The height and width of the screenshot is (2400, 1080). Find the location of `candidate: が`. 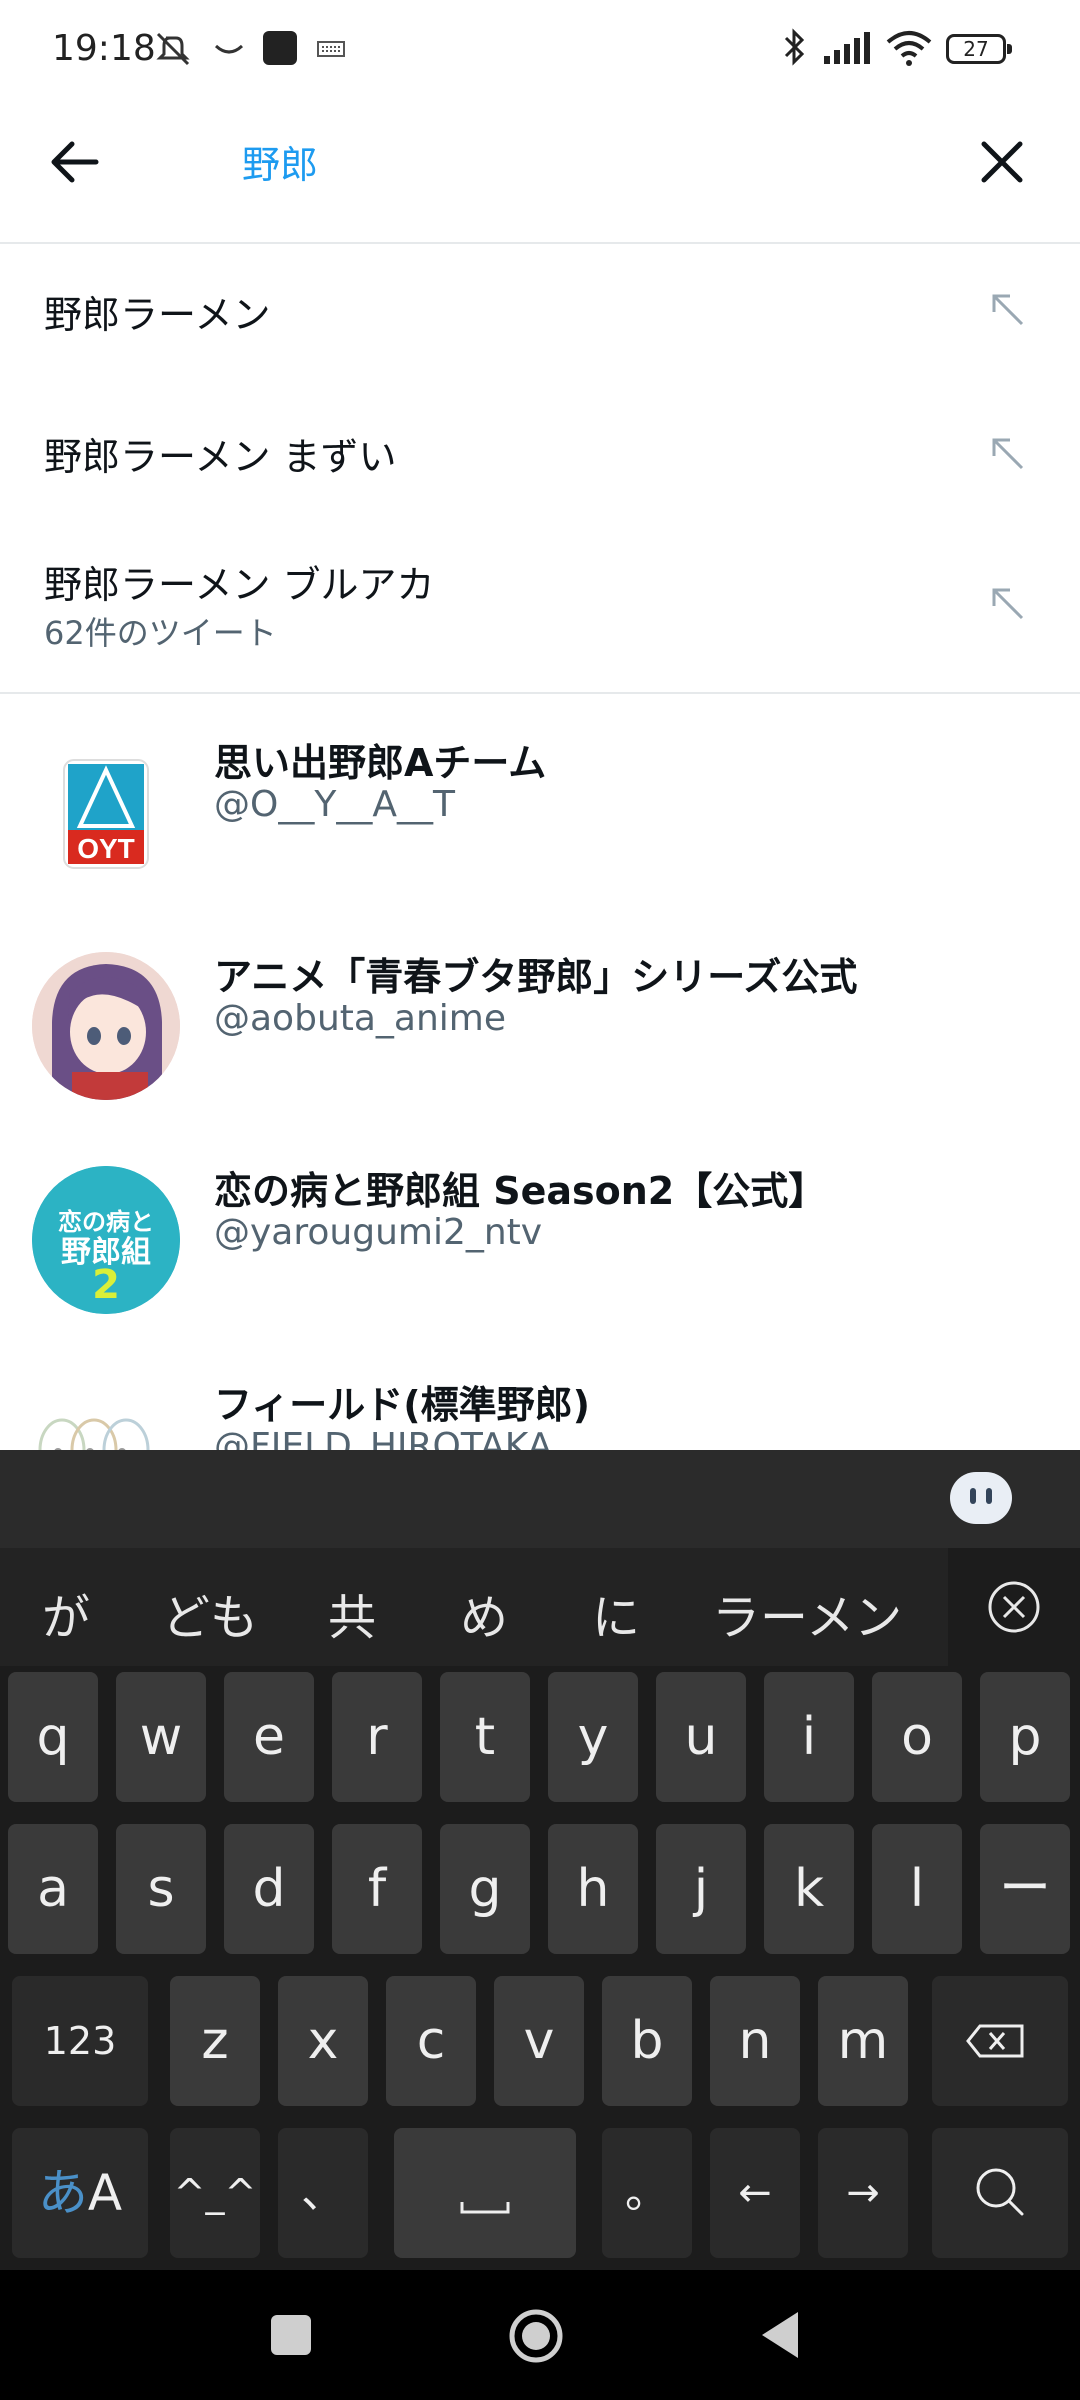

candidate: が is located at coordinates (66, 1613).